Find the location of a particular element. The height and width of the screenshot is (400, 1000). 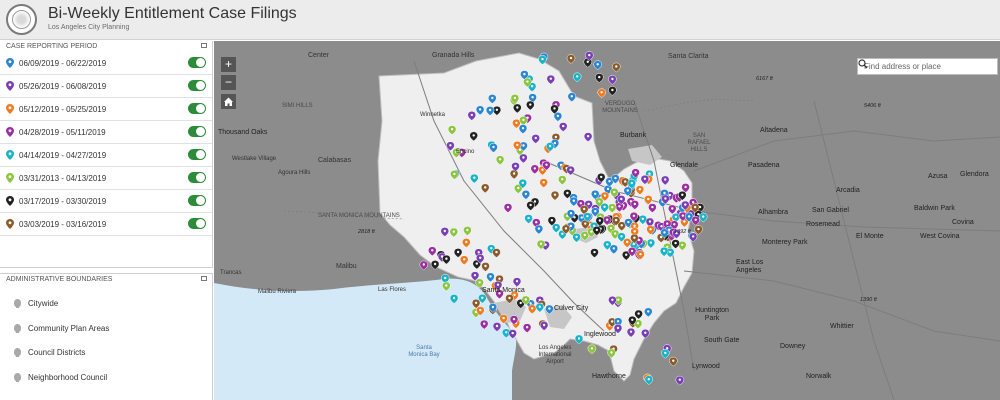

map-label: Calabasas is located at coordinates (335, 160).